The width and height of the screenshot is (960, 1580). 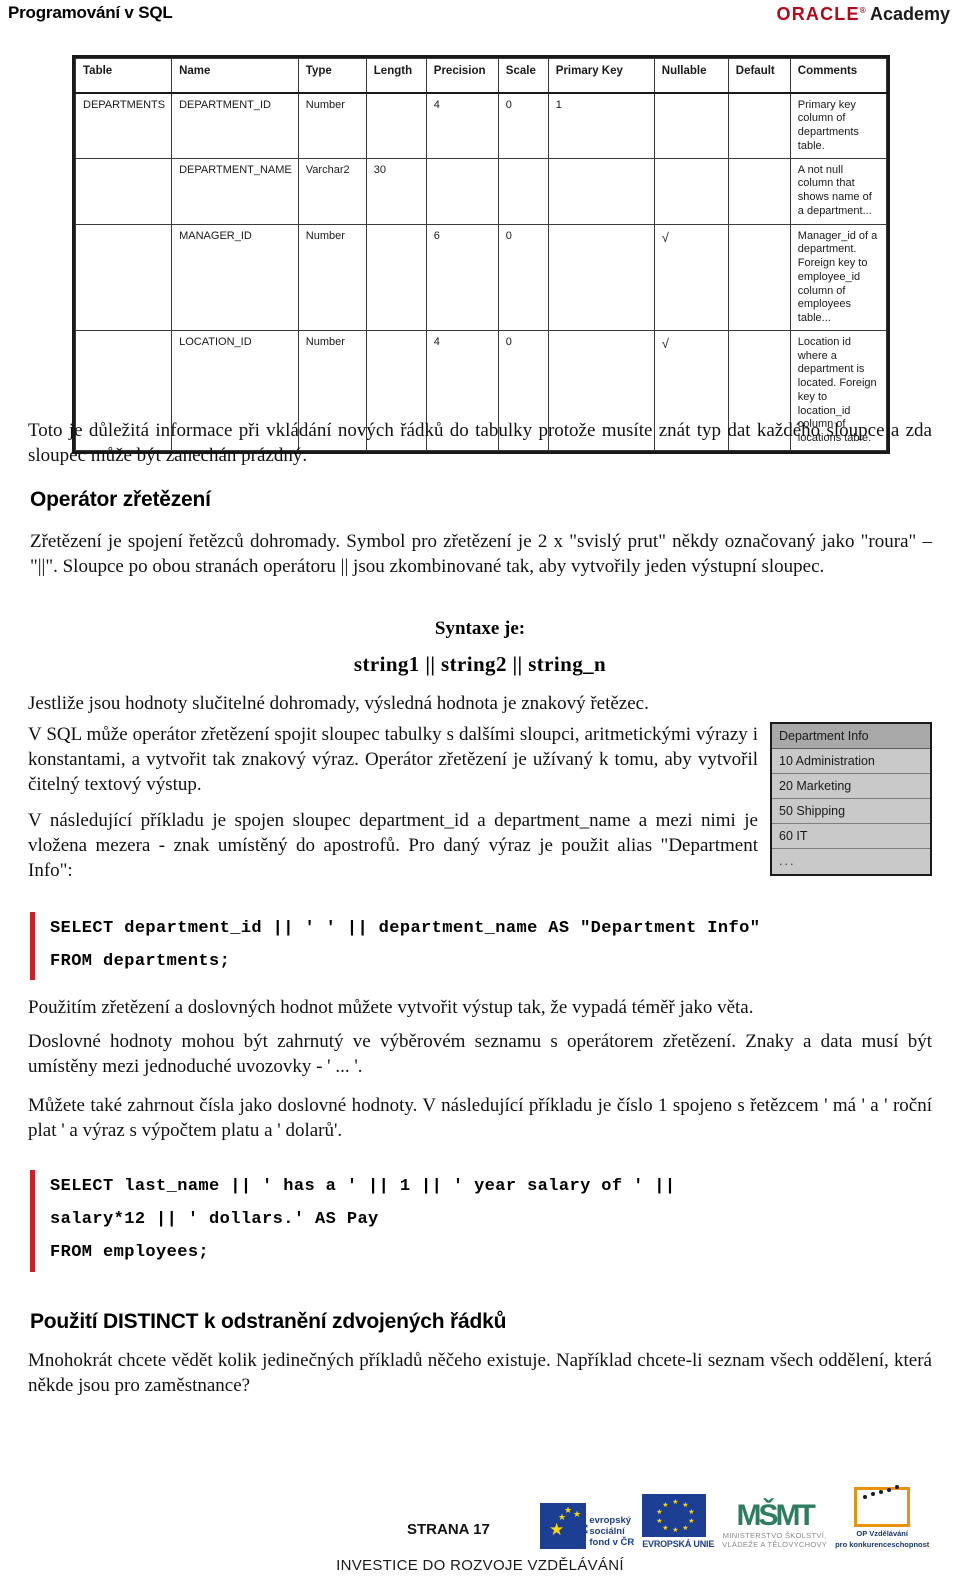 I want to click on column-header-primary-key: Primary Key, so click(x=601, y=76).